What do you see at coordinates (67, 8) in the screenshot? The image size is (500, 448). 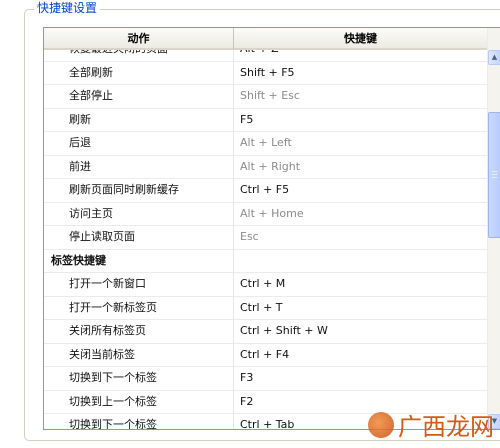 I see `group-title: 快捷键设置` at bounding box center [67, 8].